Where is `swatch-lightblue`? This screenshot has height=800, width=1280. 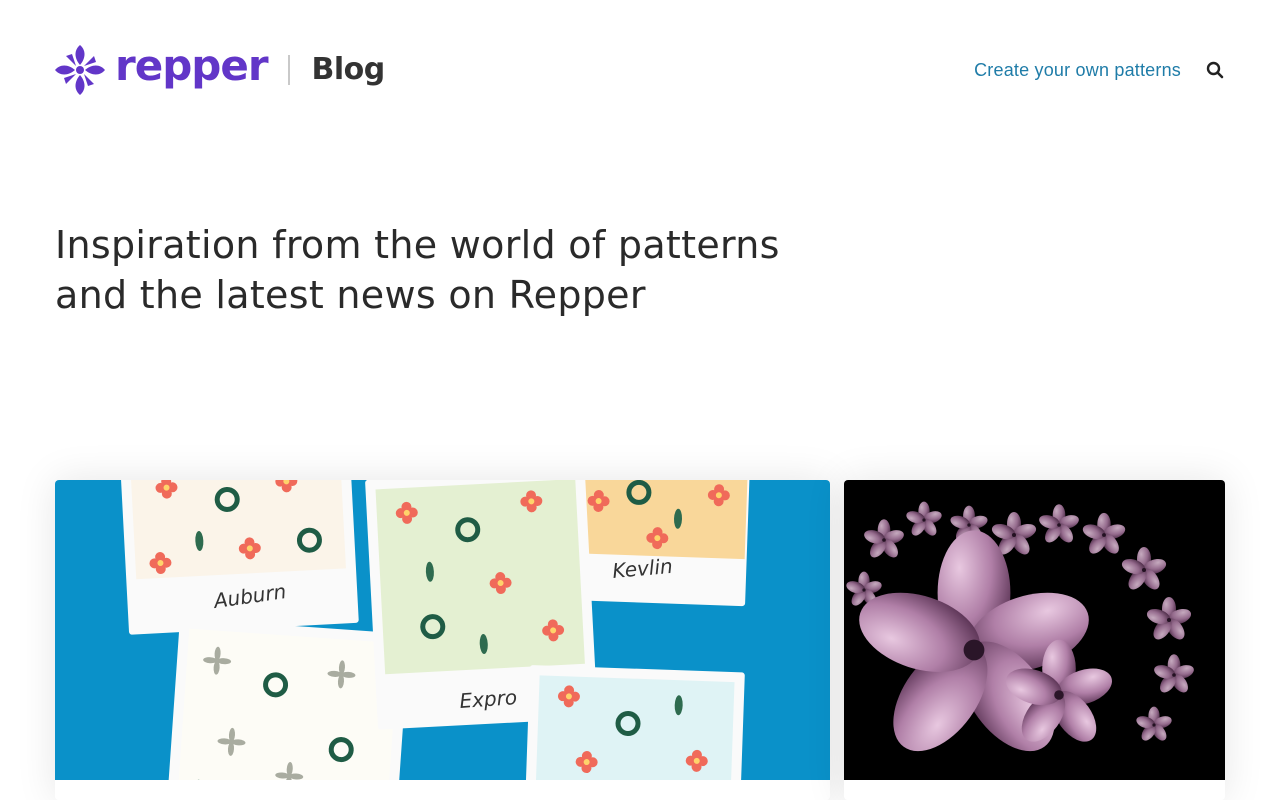
swatch-lightblue is located at coordinates (635, 722).